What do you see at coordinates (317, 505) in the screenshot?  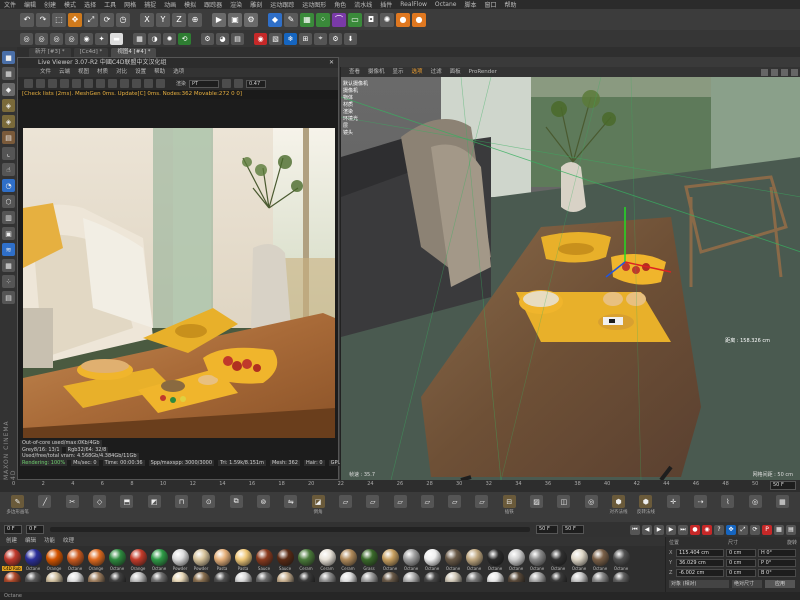 I see `modeling-tool: ◪ 倒角` at bounding box center [317, 505].